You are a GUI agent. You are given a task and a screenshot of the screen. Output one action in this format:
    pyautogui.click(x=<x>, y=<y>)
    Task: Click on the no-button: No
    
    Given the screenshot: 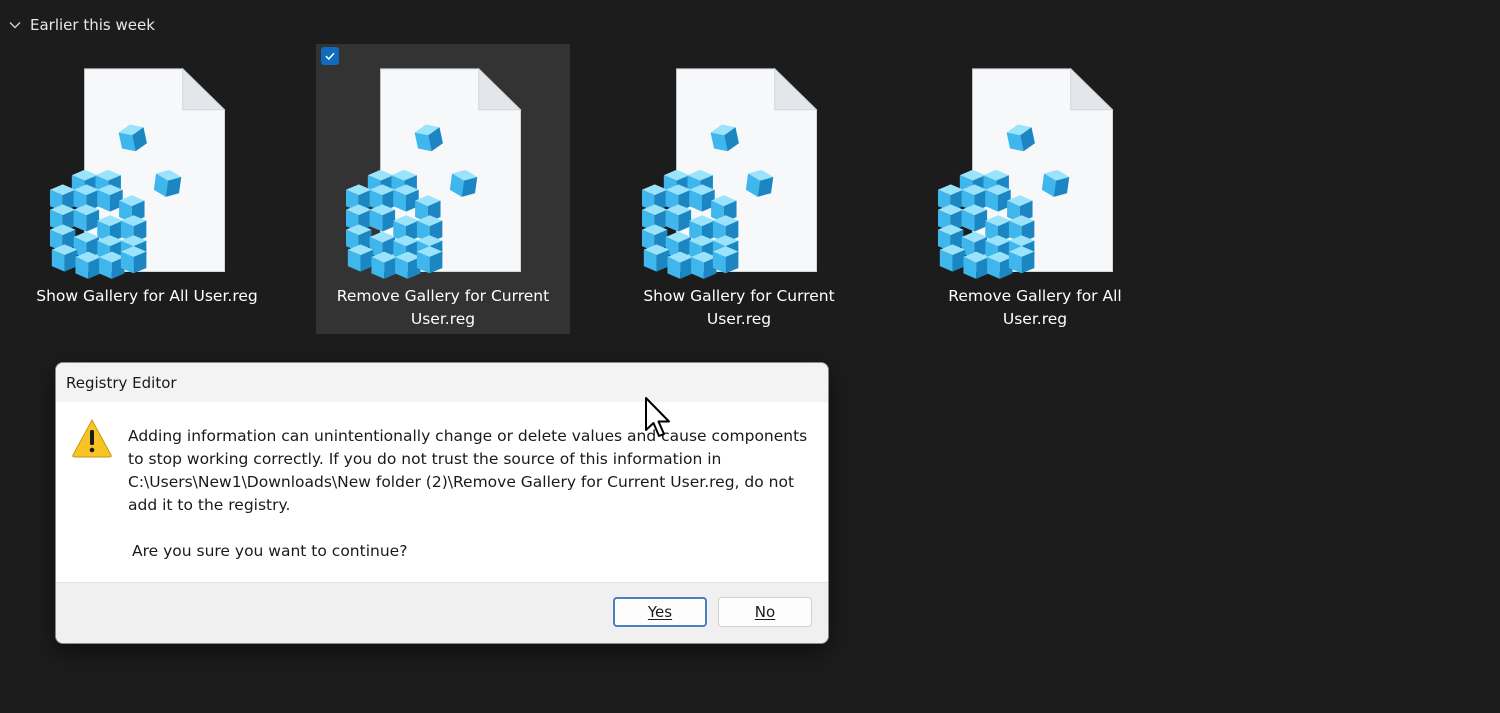 What is the action you would take?
    pyautogui.click(x=765, y=612)
    